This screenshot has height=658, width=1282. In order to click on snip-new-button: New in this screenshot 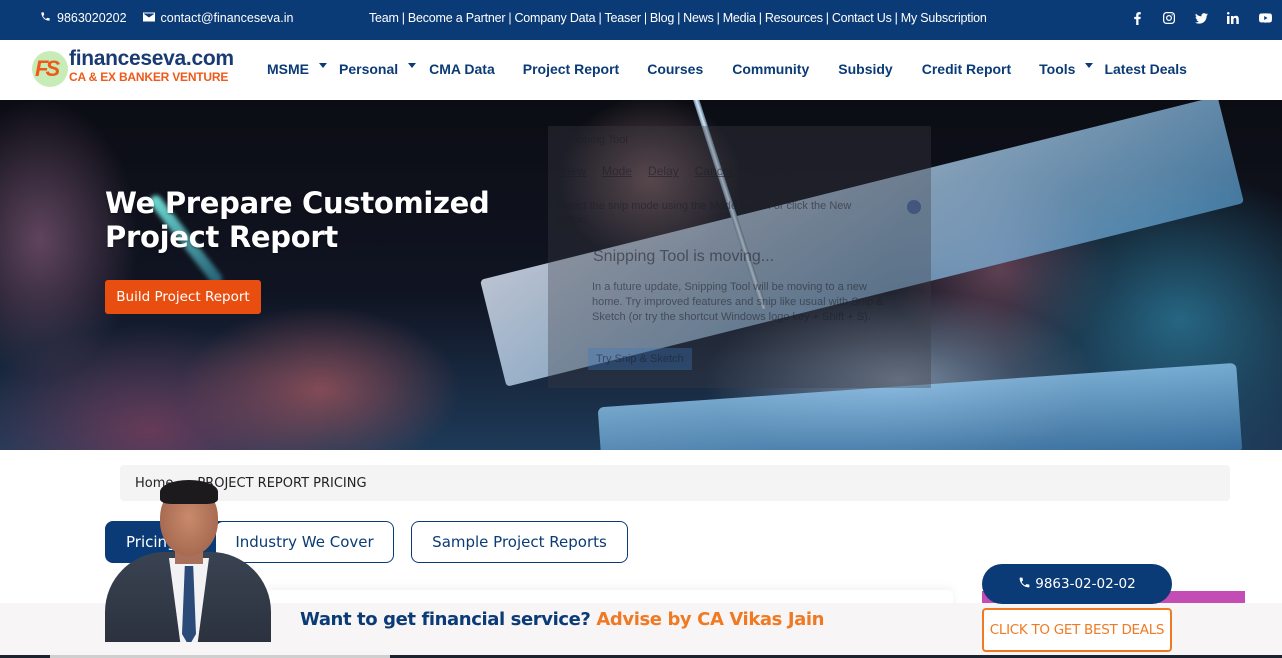, I will do `click(574, 171)`.